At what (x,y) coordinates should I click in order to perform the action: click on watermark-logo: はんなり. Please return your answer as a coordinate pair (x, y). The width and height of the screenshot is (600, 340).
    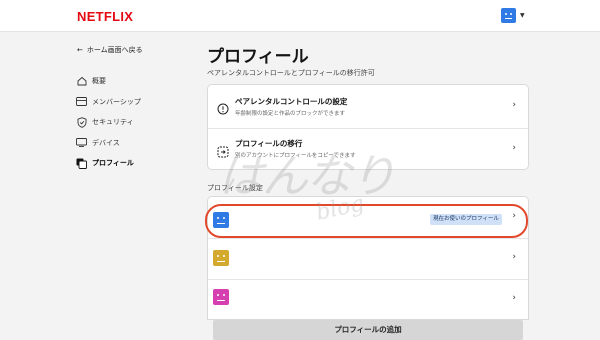
    Looking at the image, I should click on (307, 176).